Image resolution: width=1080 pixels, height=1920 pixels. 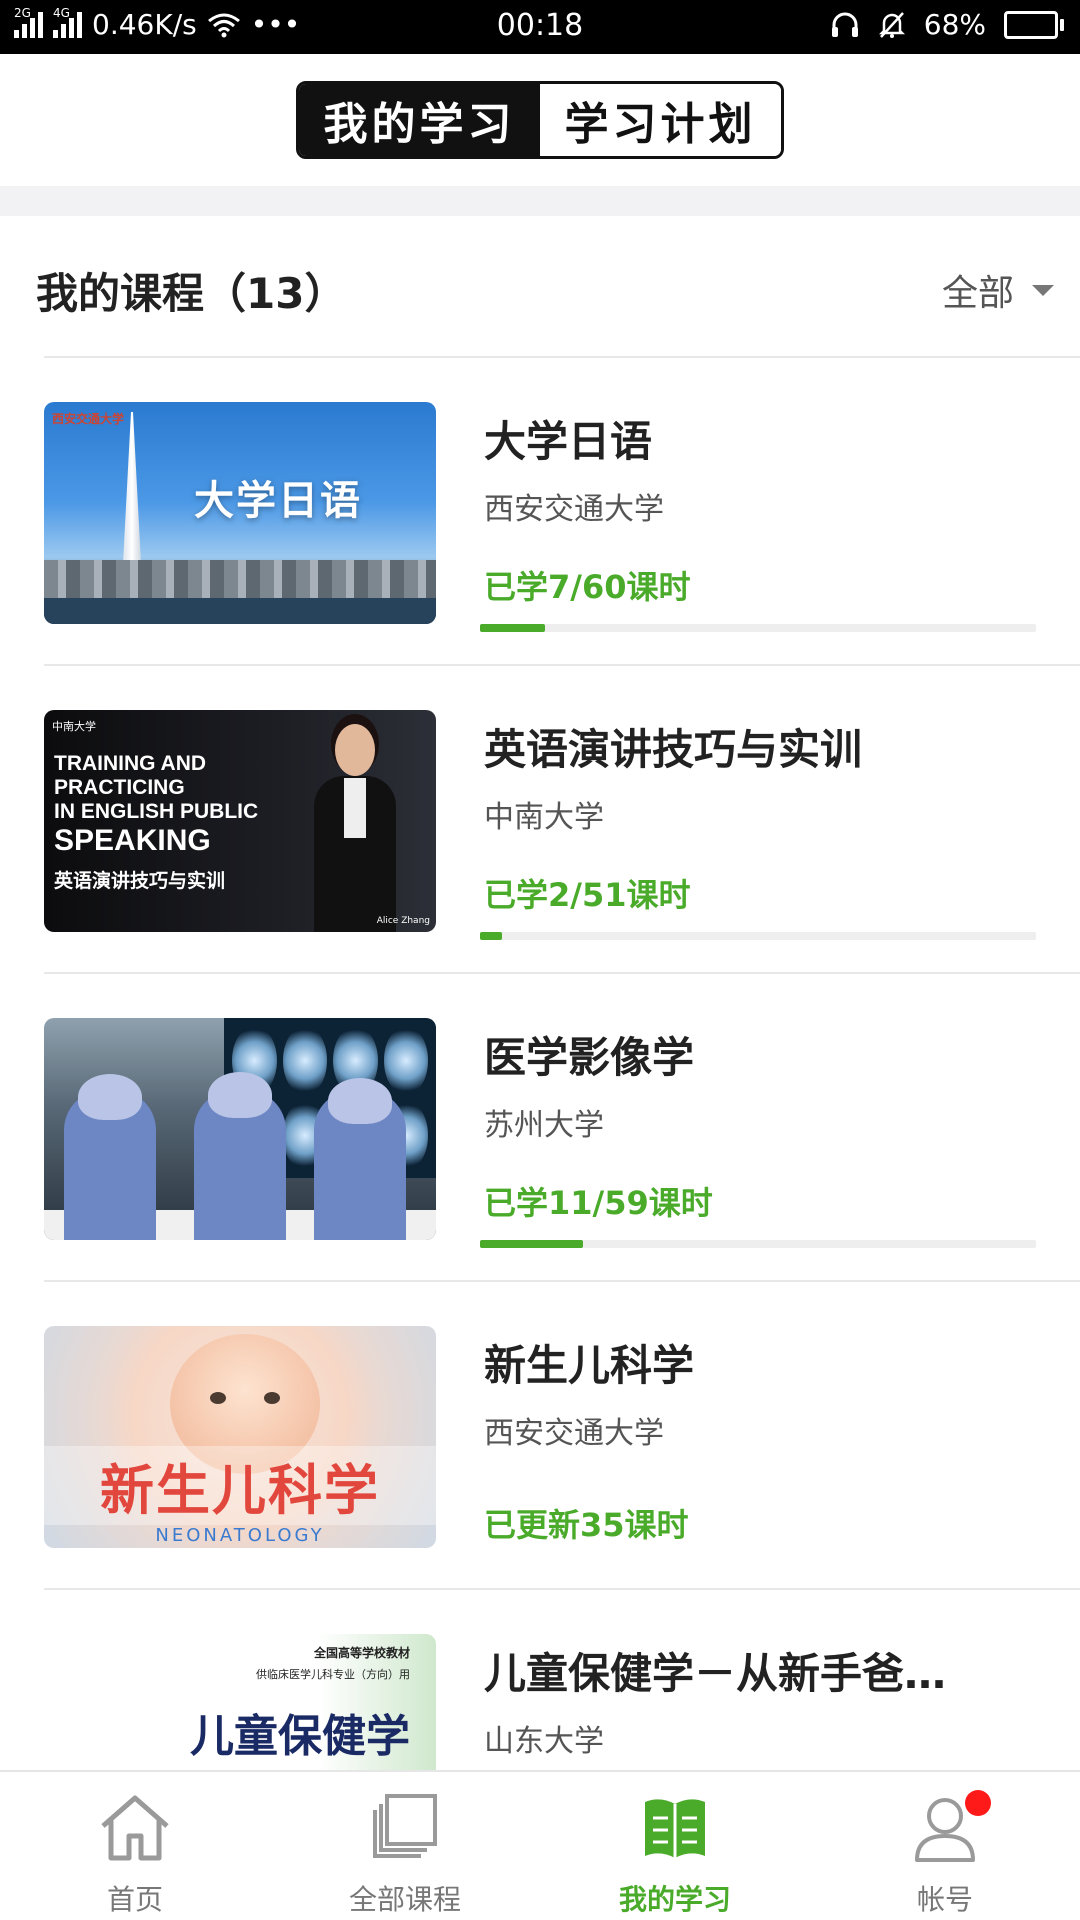 What do you see at coordinates (954, 24) in the screenshot?
I see `battery-percent: 68%` at bounding box center [954, 24].